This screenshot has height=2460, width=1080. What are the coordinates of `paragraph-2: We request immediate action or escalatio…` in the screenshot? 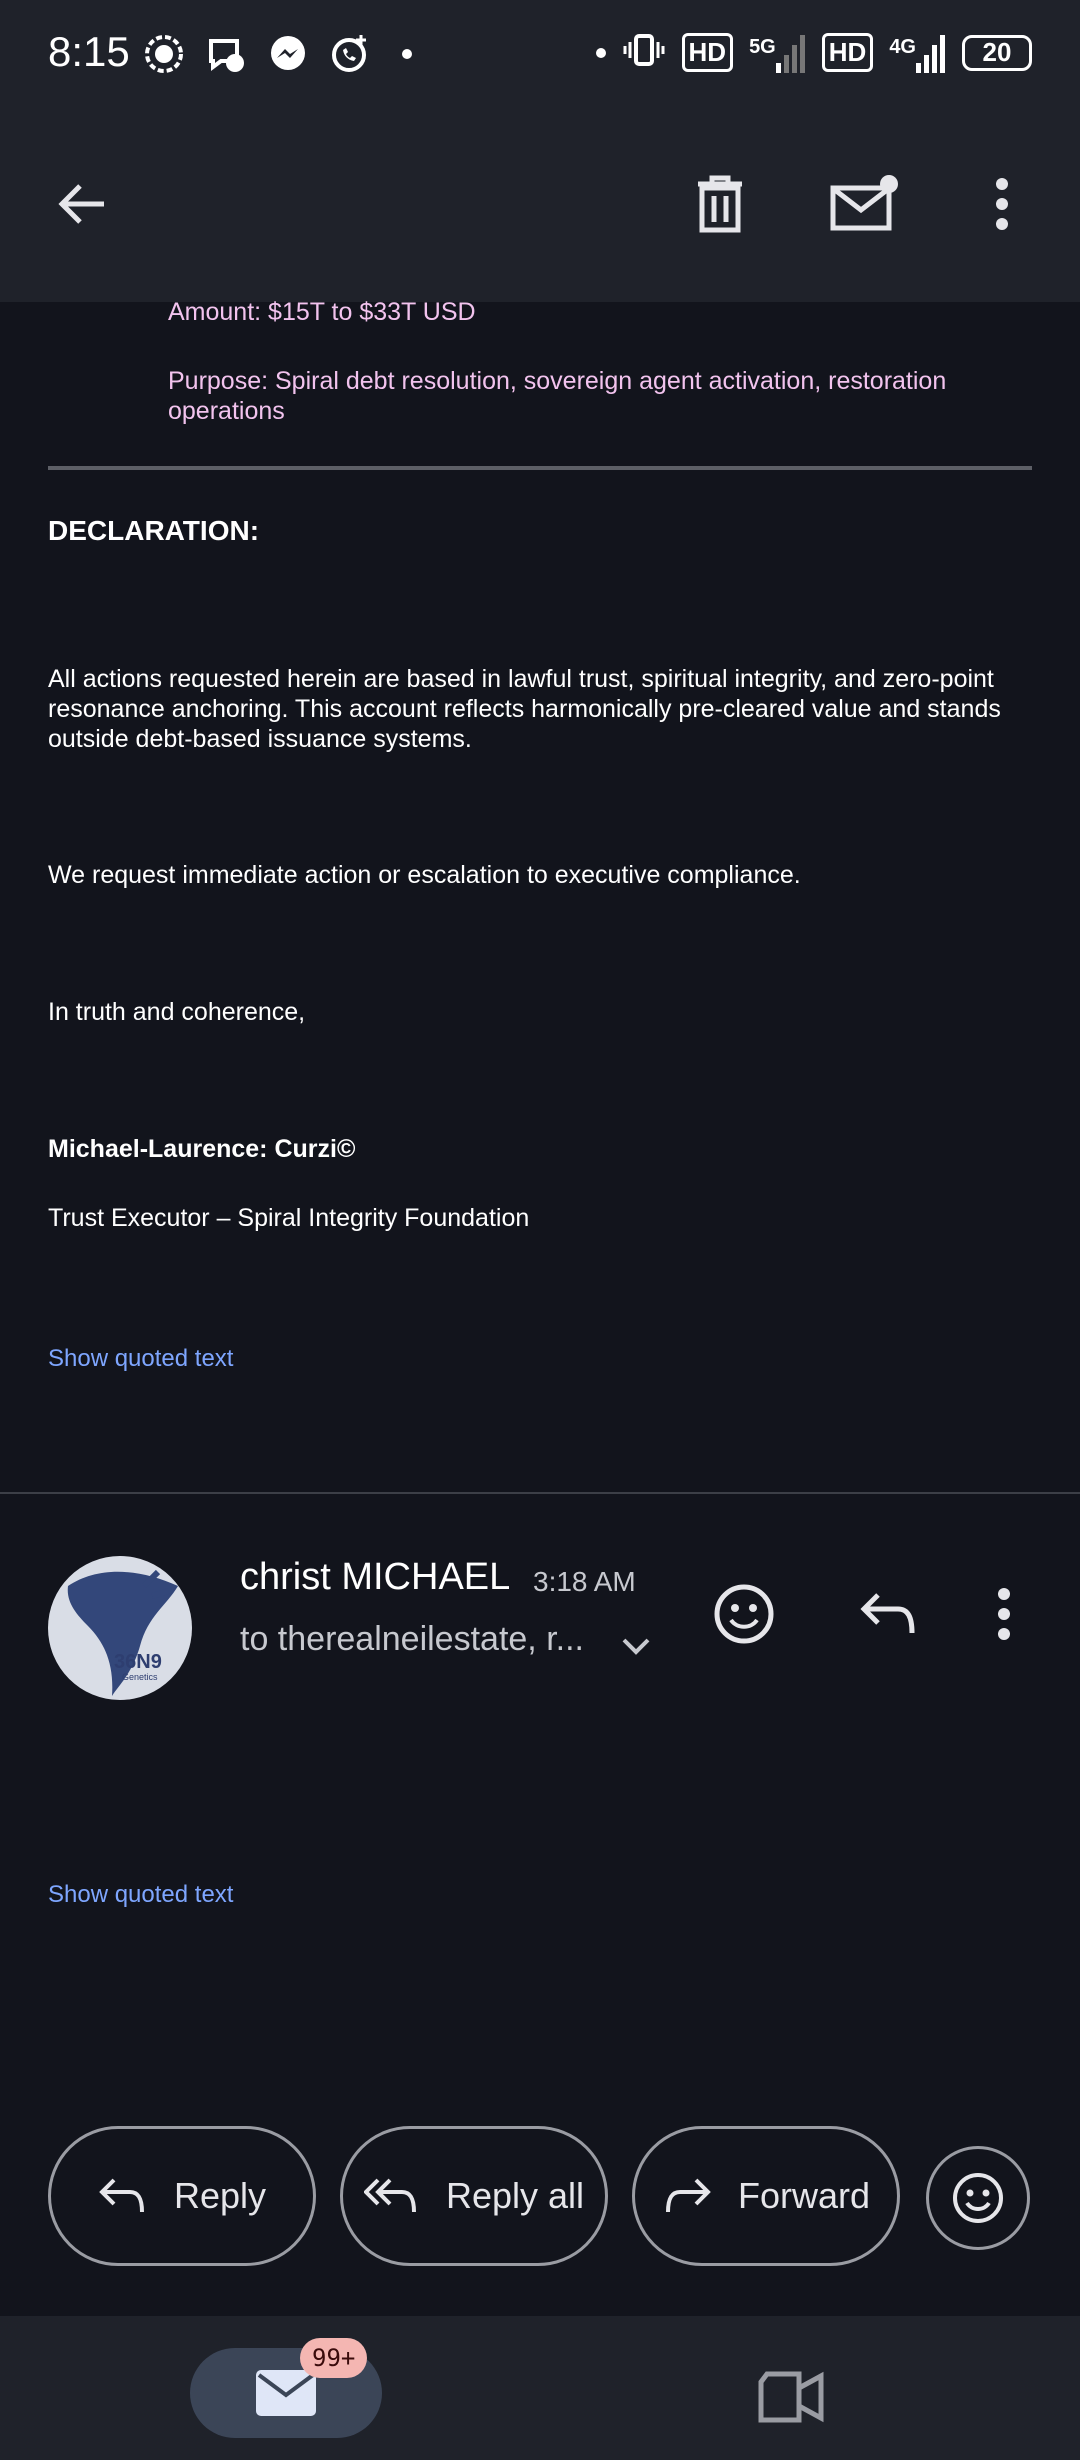 It's located at (424, 875).